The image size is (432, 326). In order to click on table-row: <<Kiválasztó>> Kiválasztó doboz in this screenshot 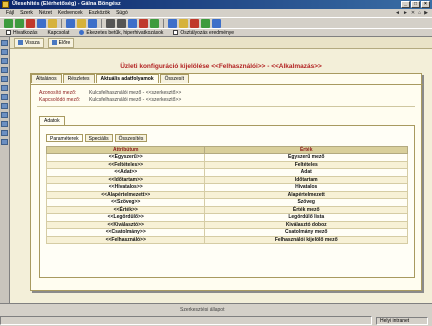, I will do `click(226, 224)`.